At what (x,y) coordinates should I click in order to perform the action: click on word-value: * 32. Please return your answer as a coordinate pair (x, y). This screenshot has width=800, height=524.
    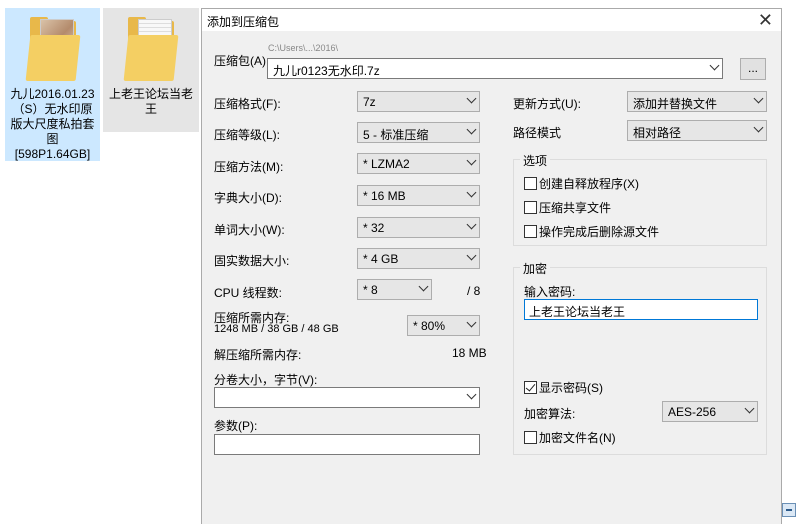
    Looking at the image, I should click on (374, 228).